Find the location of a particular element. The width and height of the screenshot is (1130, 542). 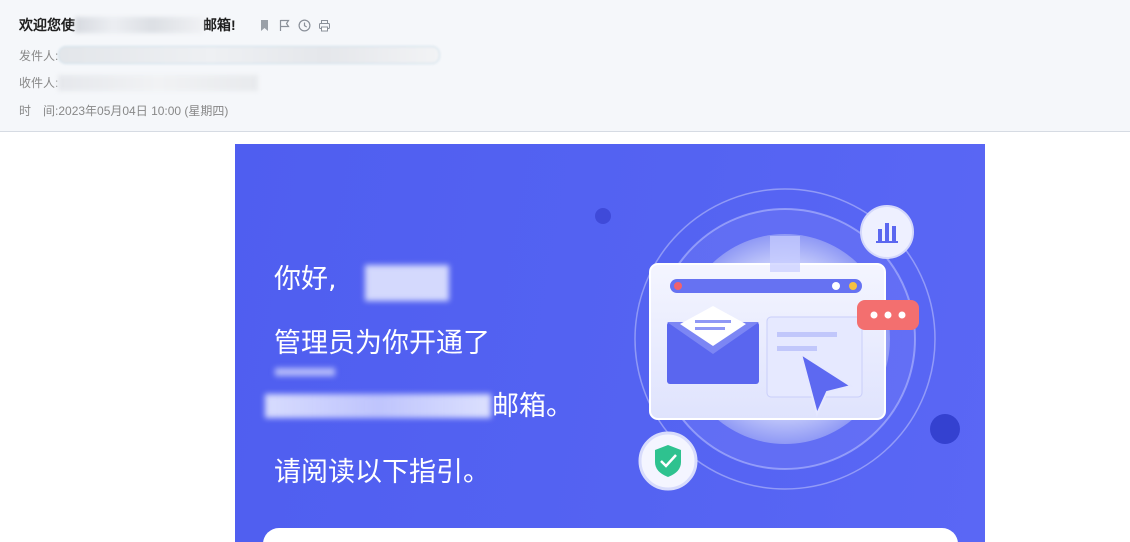

subject-row: 欢迎您使 邮箱! is located at coordinates (175, 25).